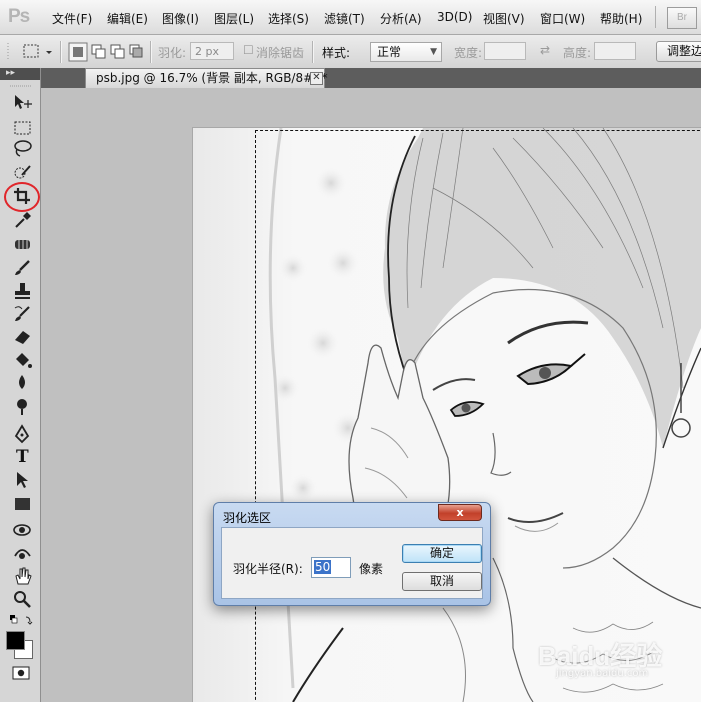 This screenshot has width=701, height=702. Describe the element at coordinates (316, 78) in the screenshot. I see `close-icon: ✕` at that location.